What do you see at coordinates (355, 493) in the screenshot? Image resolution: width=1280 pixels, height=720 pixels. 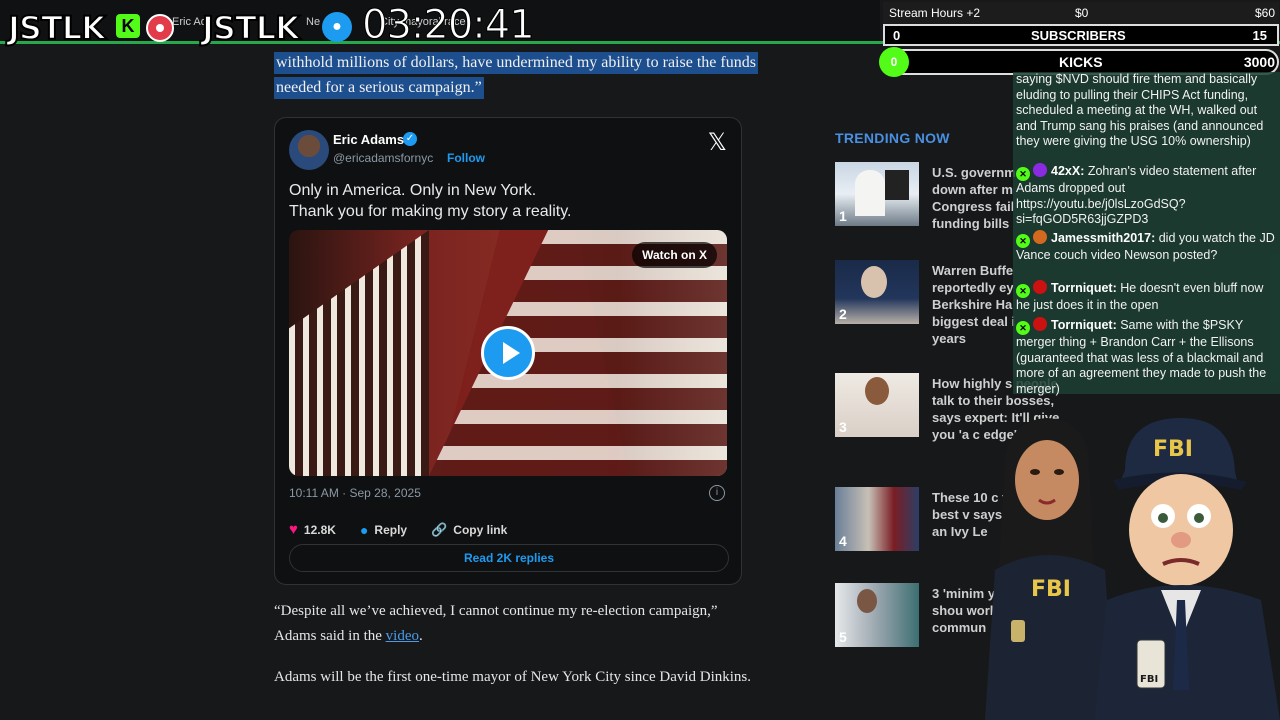 I see `tweet-timestamp: 10:11 AM · Sep 28, 2025` at bounding box center [355, 493].